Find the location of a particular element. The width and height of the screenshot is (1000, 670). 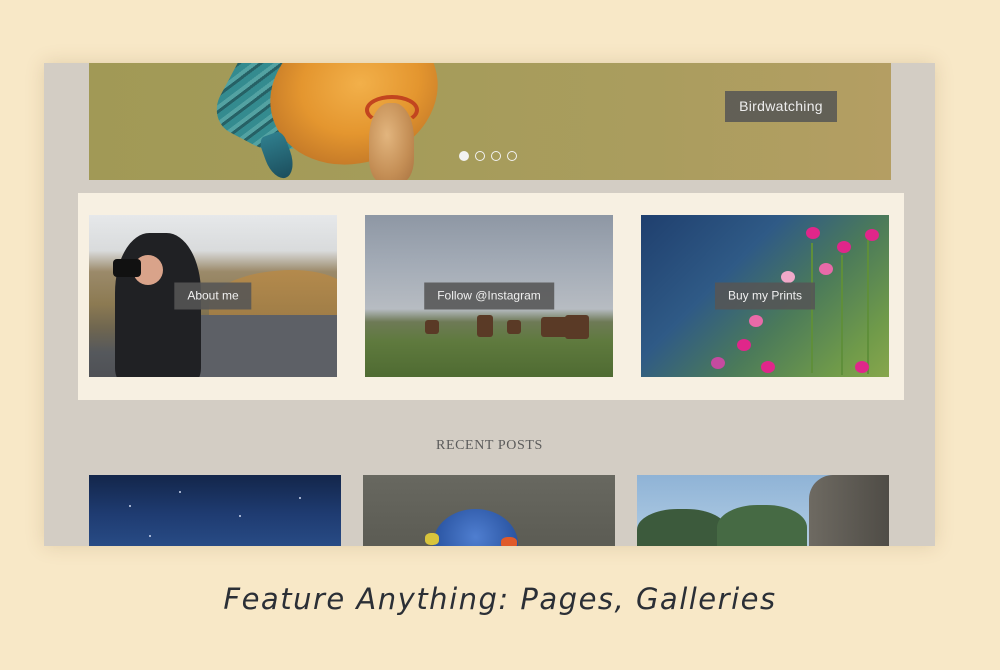

camera-image is located at coordinates (127, 268).